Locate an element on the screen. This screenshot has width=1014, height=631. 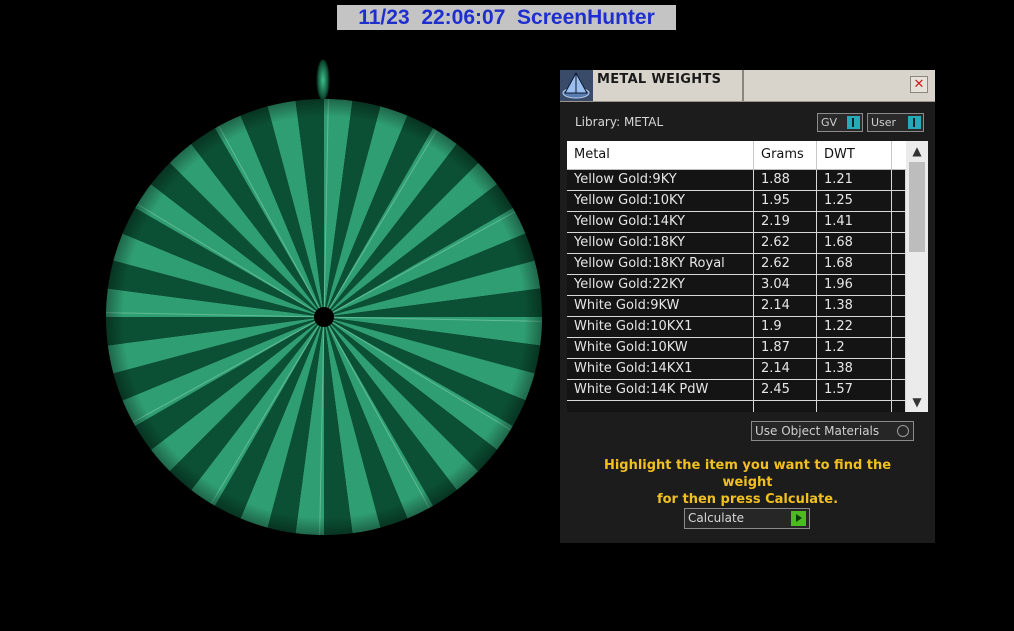
table-row: Yellow Gold:9KY 1.88 1.21 is located at coordinates (736, 180).